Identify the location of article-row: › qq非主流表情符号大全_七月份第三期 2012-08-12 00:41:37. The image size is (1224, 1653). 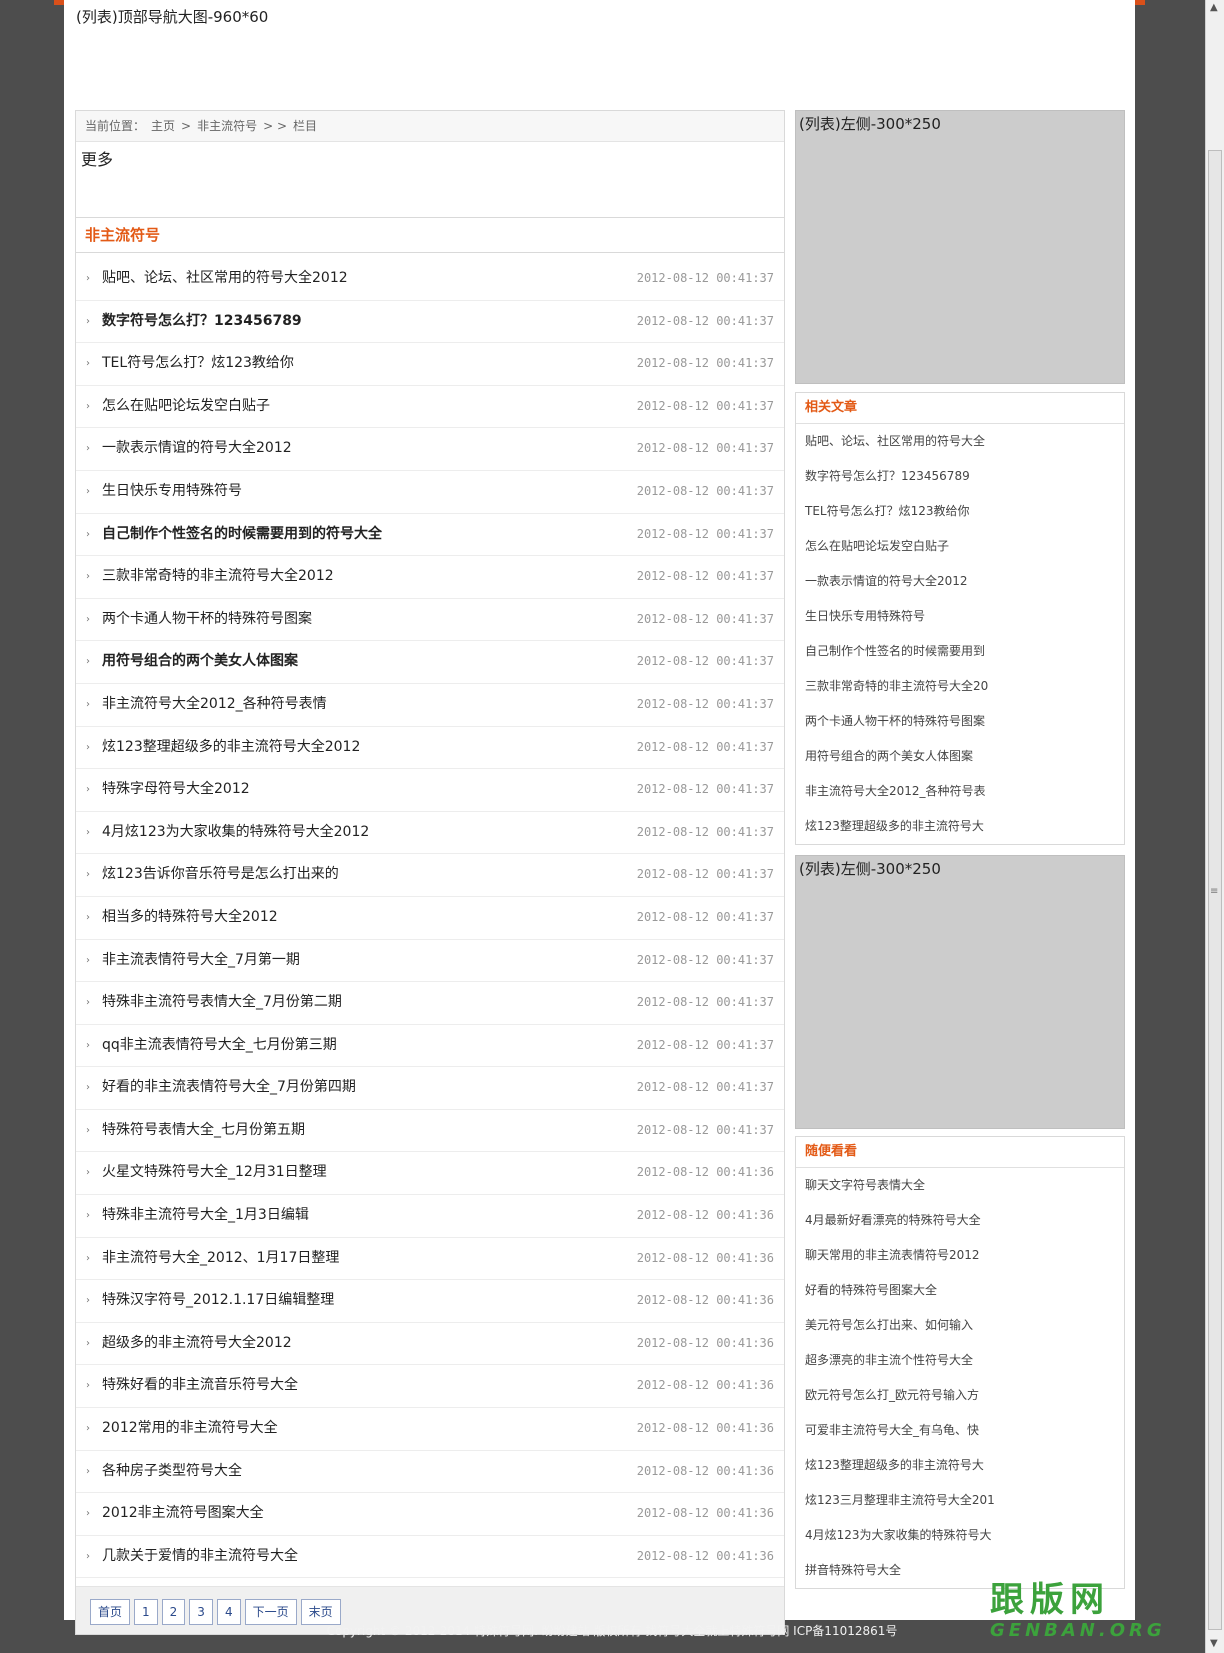
(430, 1046).